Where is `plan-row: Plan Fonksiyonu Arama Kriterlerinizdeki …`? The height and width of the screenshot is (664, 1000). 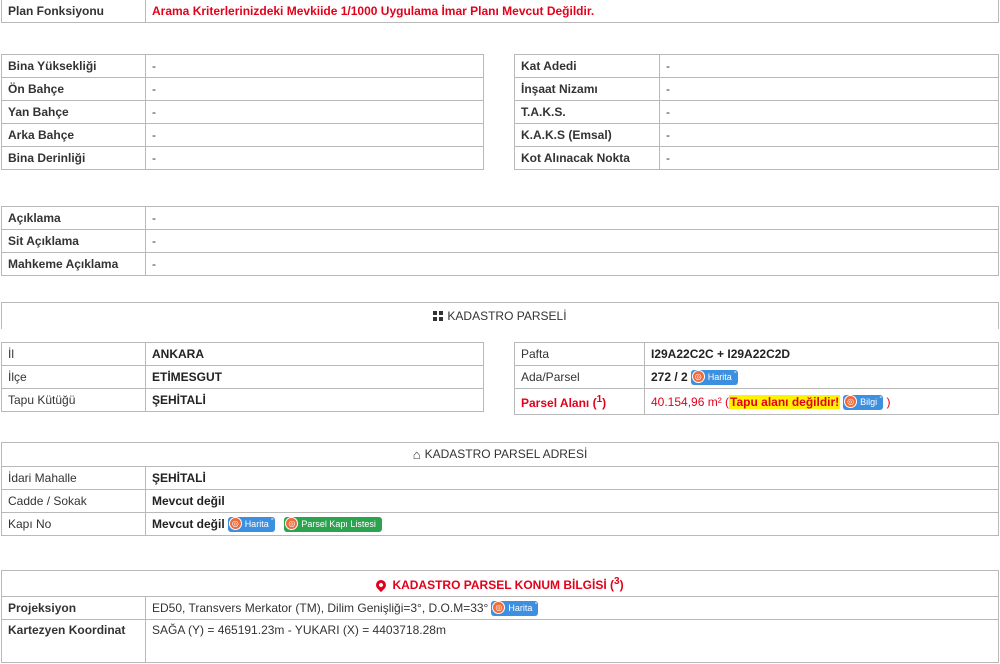 plan-row: Plan Fonksiyonu Arama Kriterlerinizdeki … is located at coordinates (500, 11).